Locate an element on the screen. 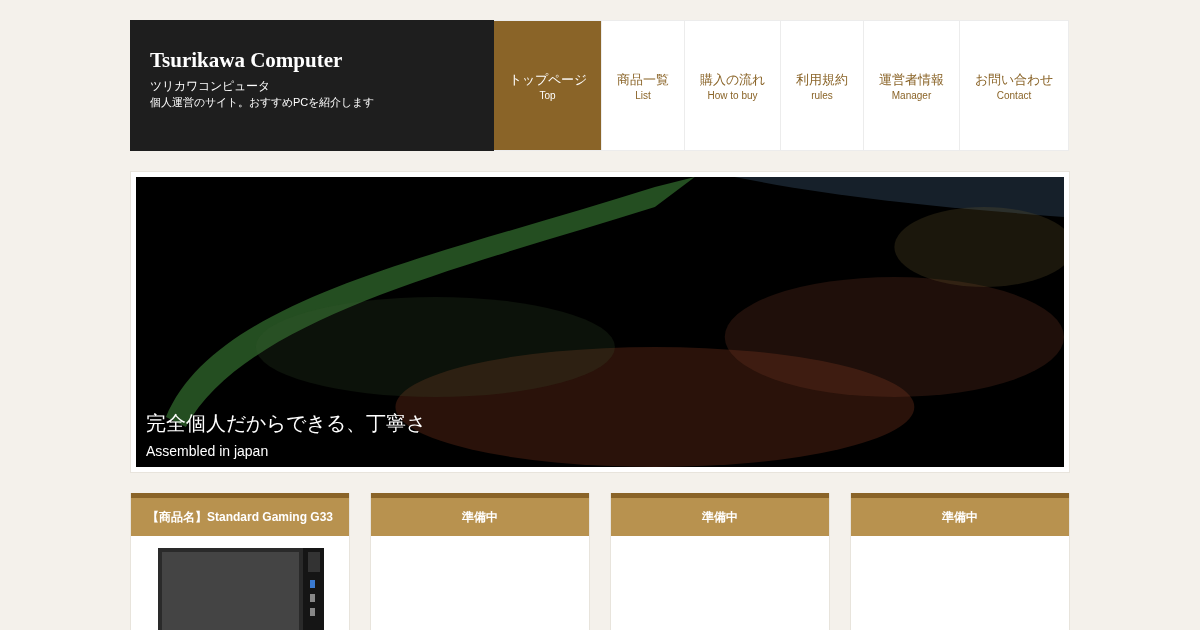 The image size is (1200, 630). site-description: 個人運営のサイト。おすすめPCを紹介します is located at coordinates (263, 102).